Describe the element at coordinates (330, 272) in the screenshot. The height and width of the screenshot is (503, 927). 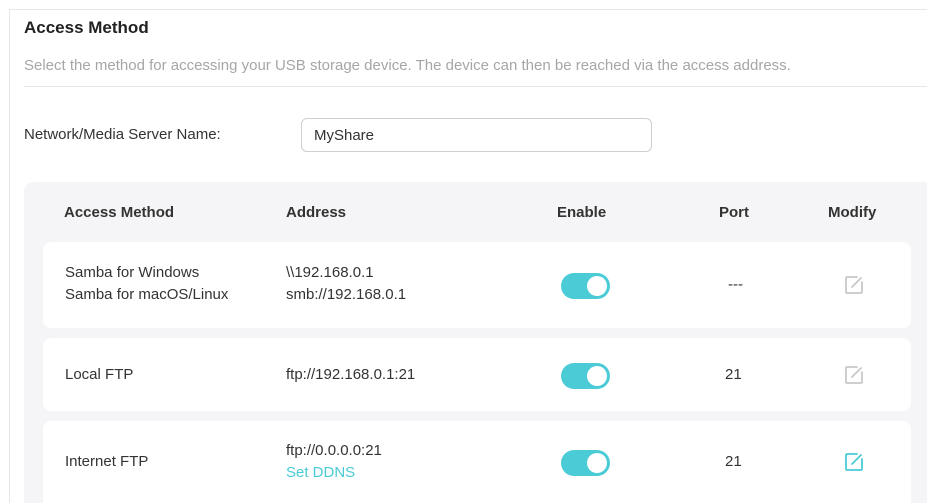
I see `address-line: \\192.168.0.1` at that location.